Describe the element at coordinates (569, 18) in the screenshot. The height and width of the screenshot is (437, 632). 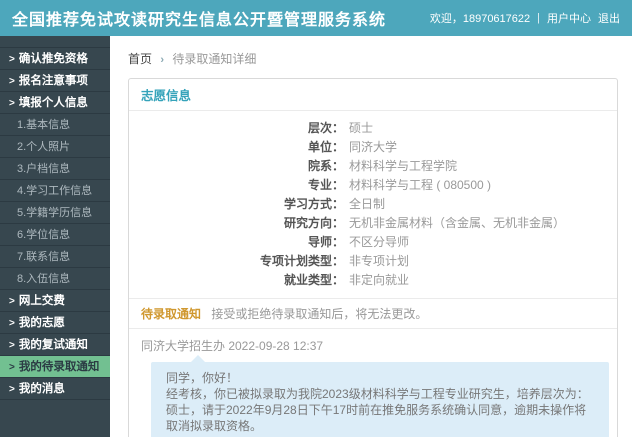
I see `user-center-link: 用户中心` at that location.